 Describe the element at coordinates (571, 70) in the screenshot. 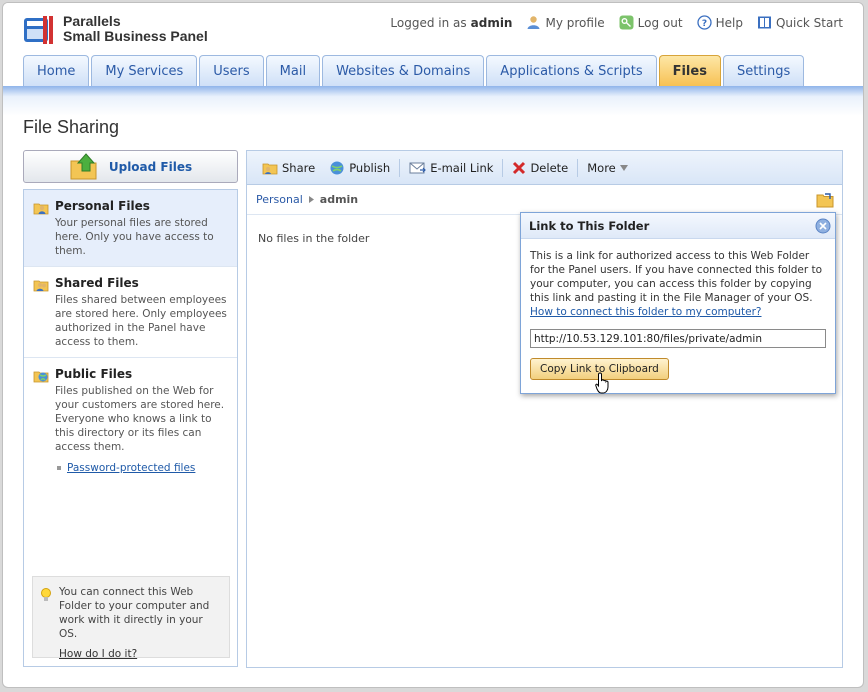

I see `tab-applications-scripts: Applications & Scripts` at that location.